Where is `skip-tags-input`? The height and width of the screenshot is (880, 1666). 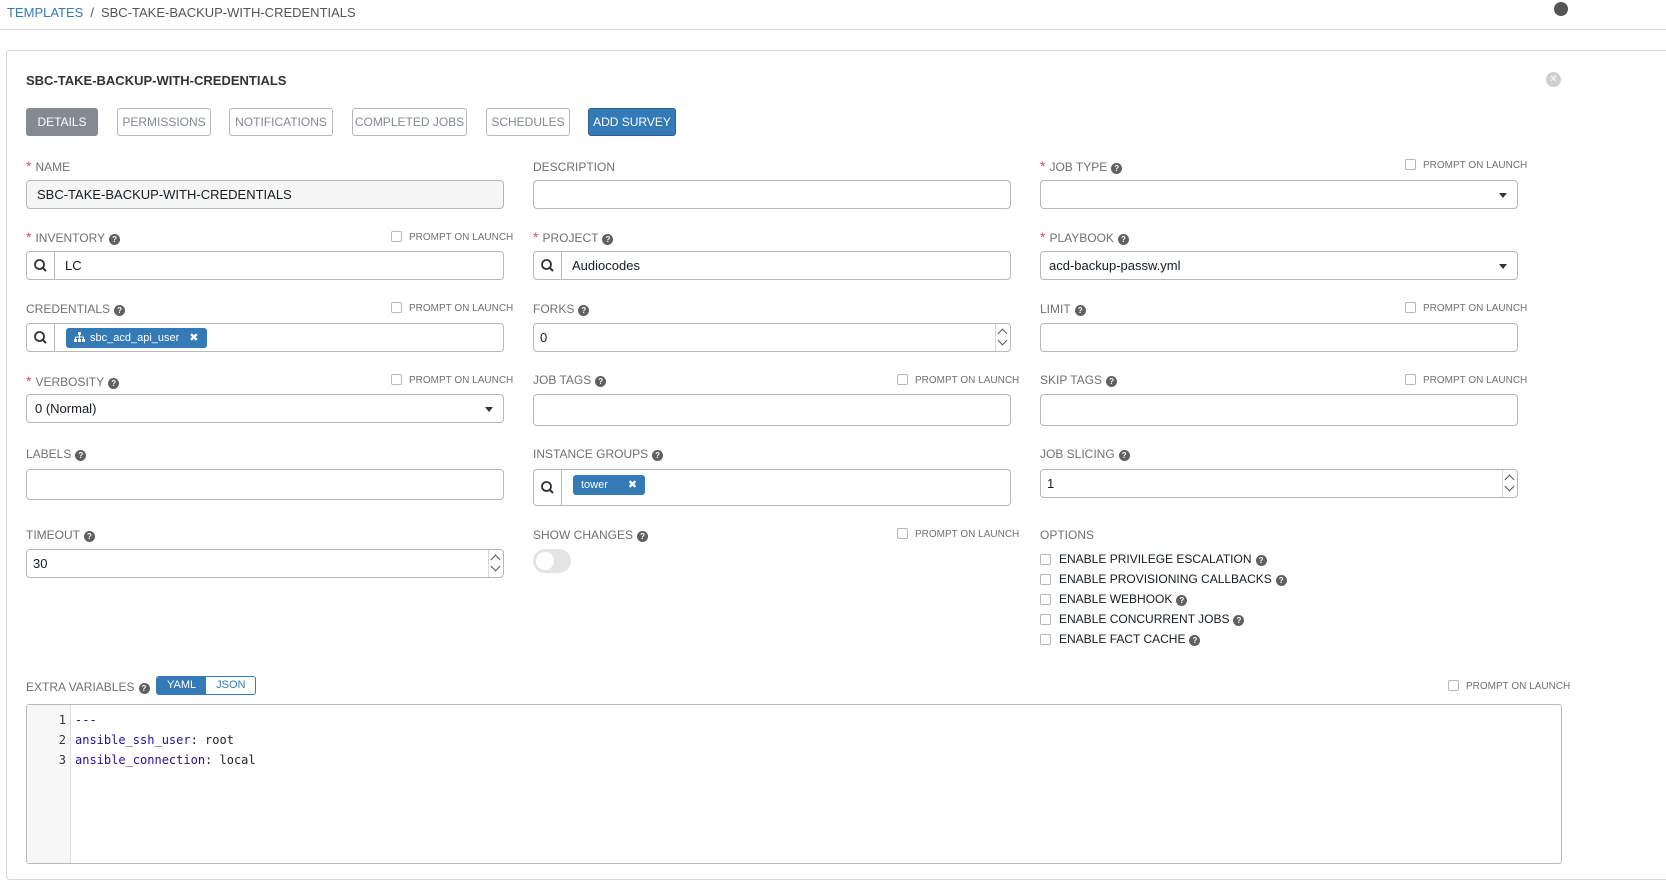 skip-tags-input is located at coordinates (1279, 410).